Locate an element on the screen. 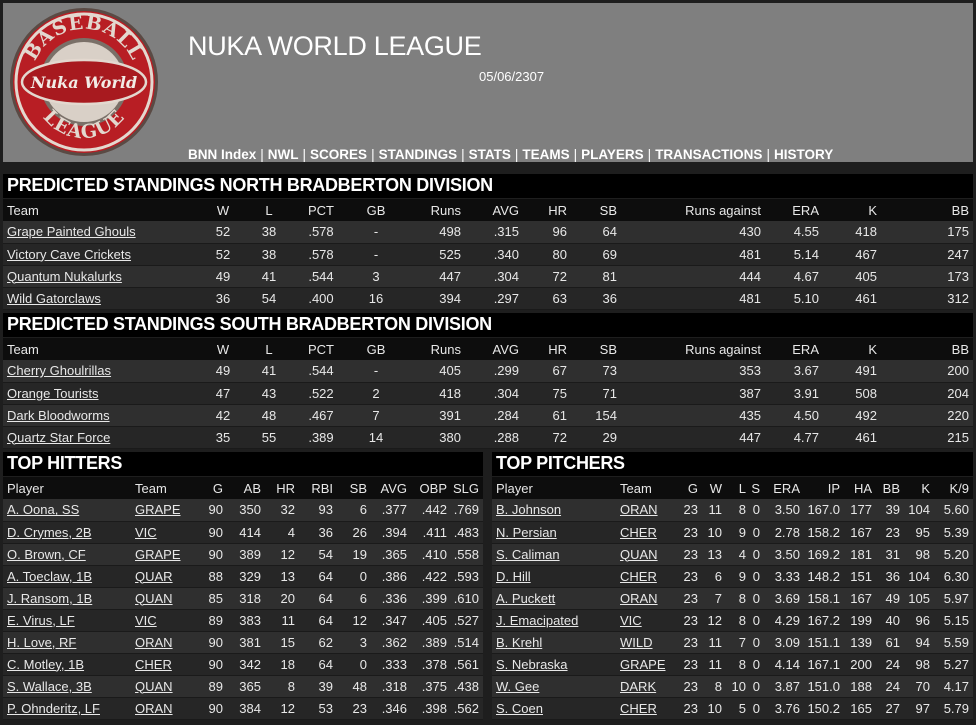  hitter-name-link: P. Ohnderitz, LF is located at coordinates (53, 708).